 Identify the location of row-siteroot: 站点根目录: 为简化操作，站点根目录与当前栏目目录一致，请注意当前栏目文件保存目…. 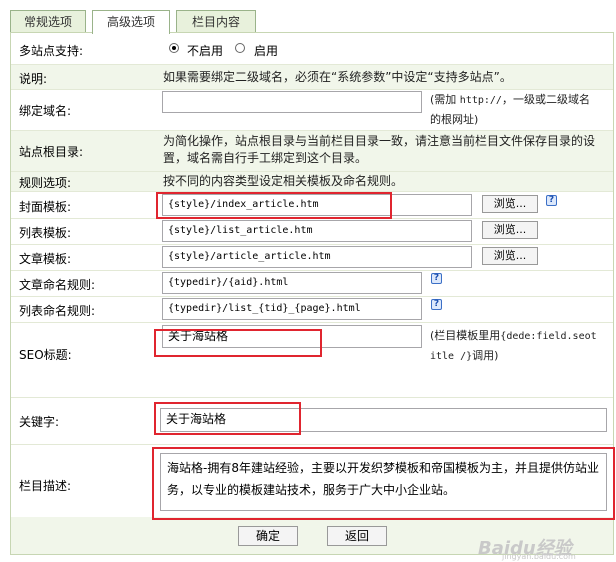
(312, 151).